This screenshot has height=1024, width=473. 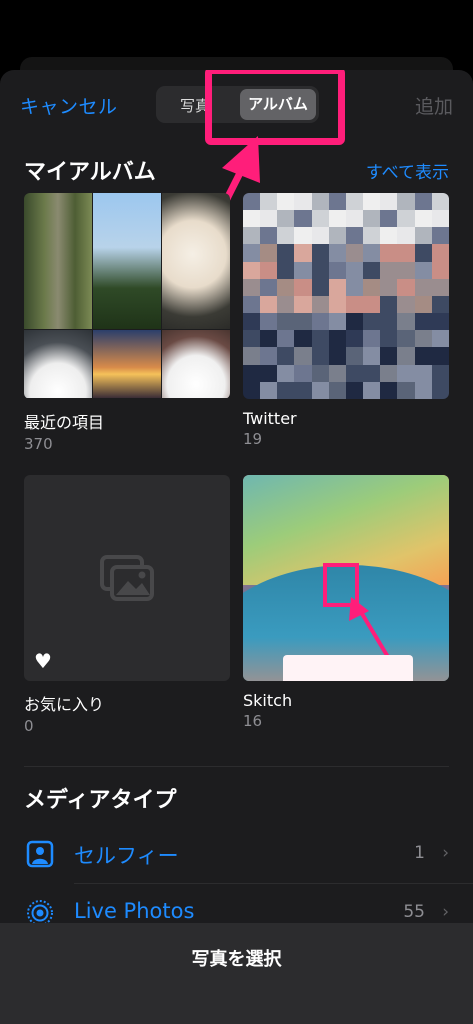 What do you see at coordinates (434, 105) in the screenshot?
I see `add-button: 追加` at bounding box center [434, 105].